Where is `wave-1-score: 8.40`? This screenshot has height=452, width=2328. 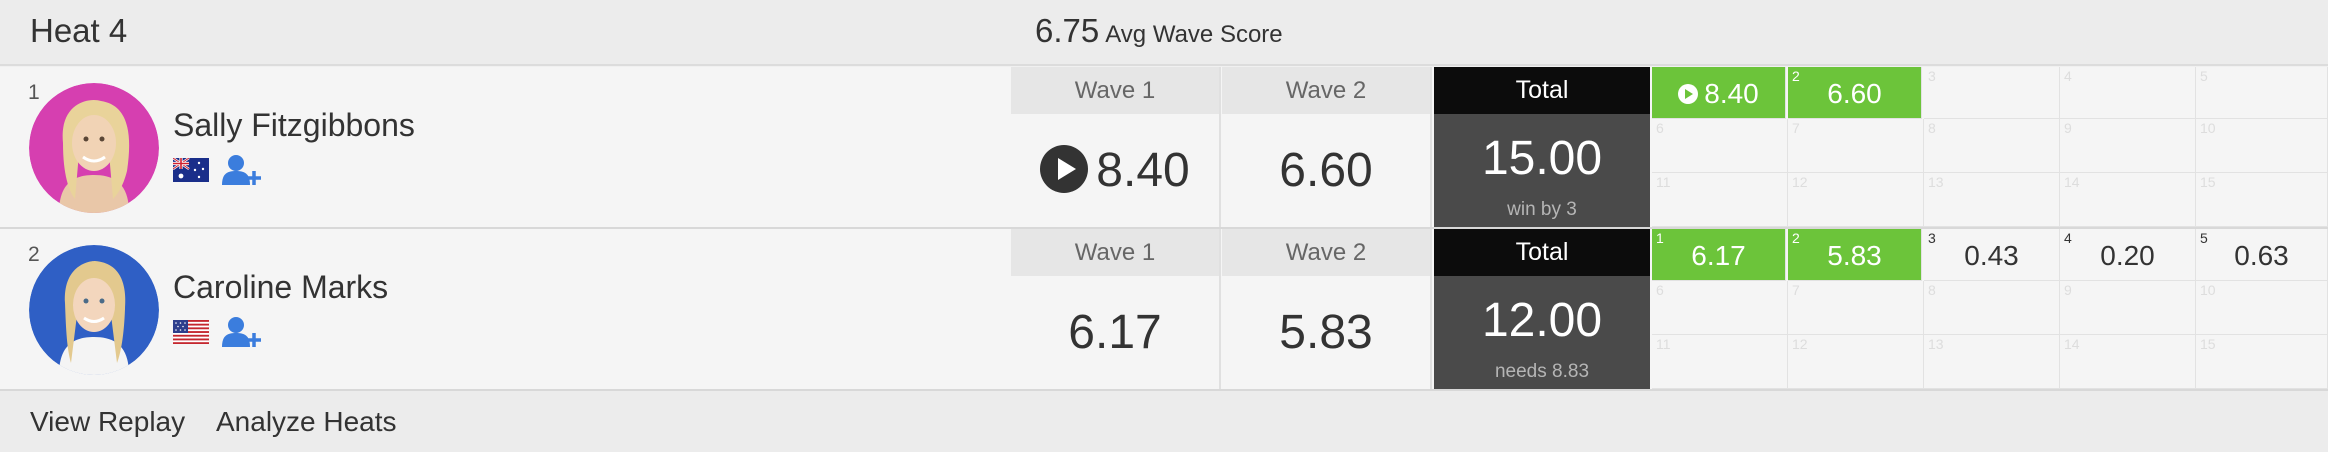
wave-1-score: 8.40 is located at coordinates (1115, 170).